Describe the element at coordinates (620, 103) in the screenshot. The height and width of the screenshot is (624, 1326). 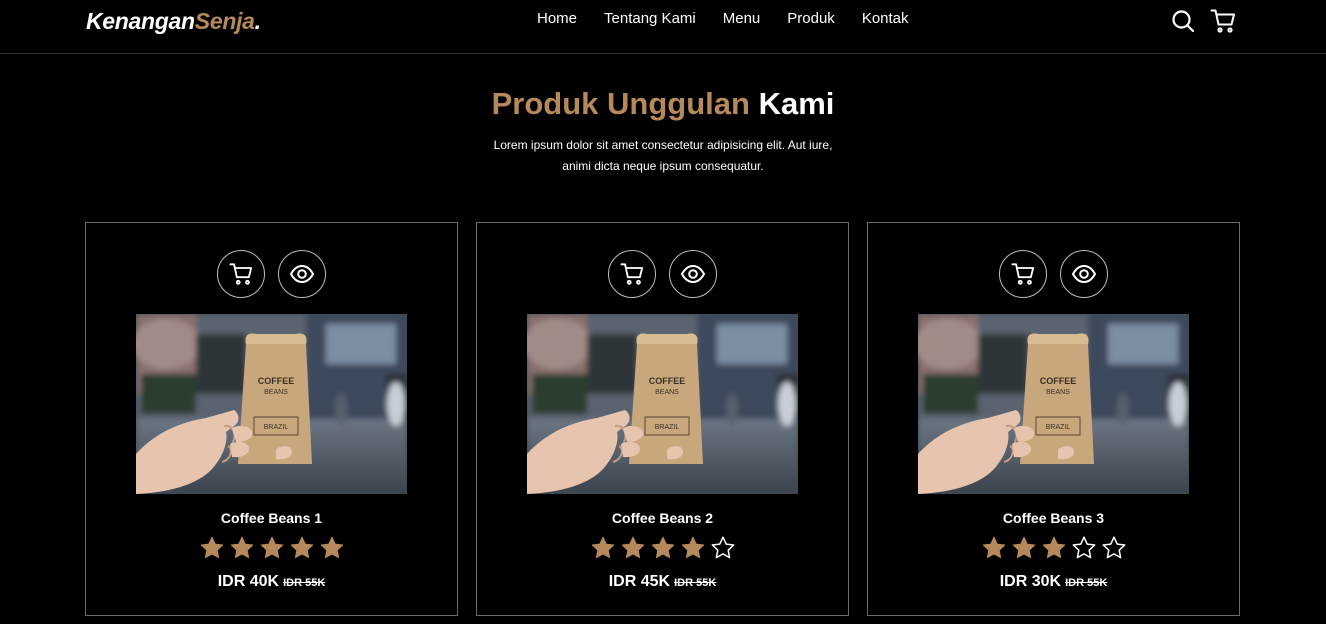
I see `section-title-accent: Produk Unggulan` at that location.